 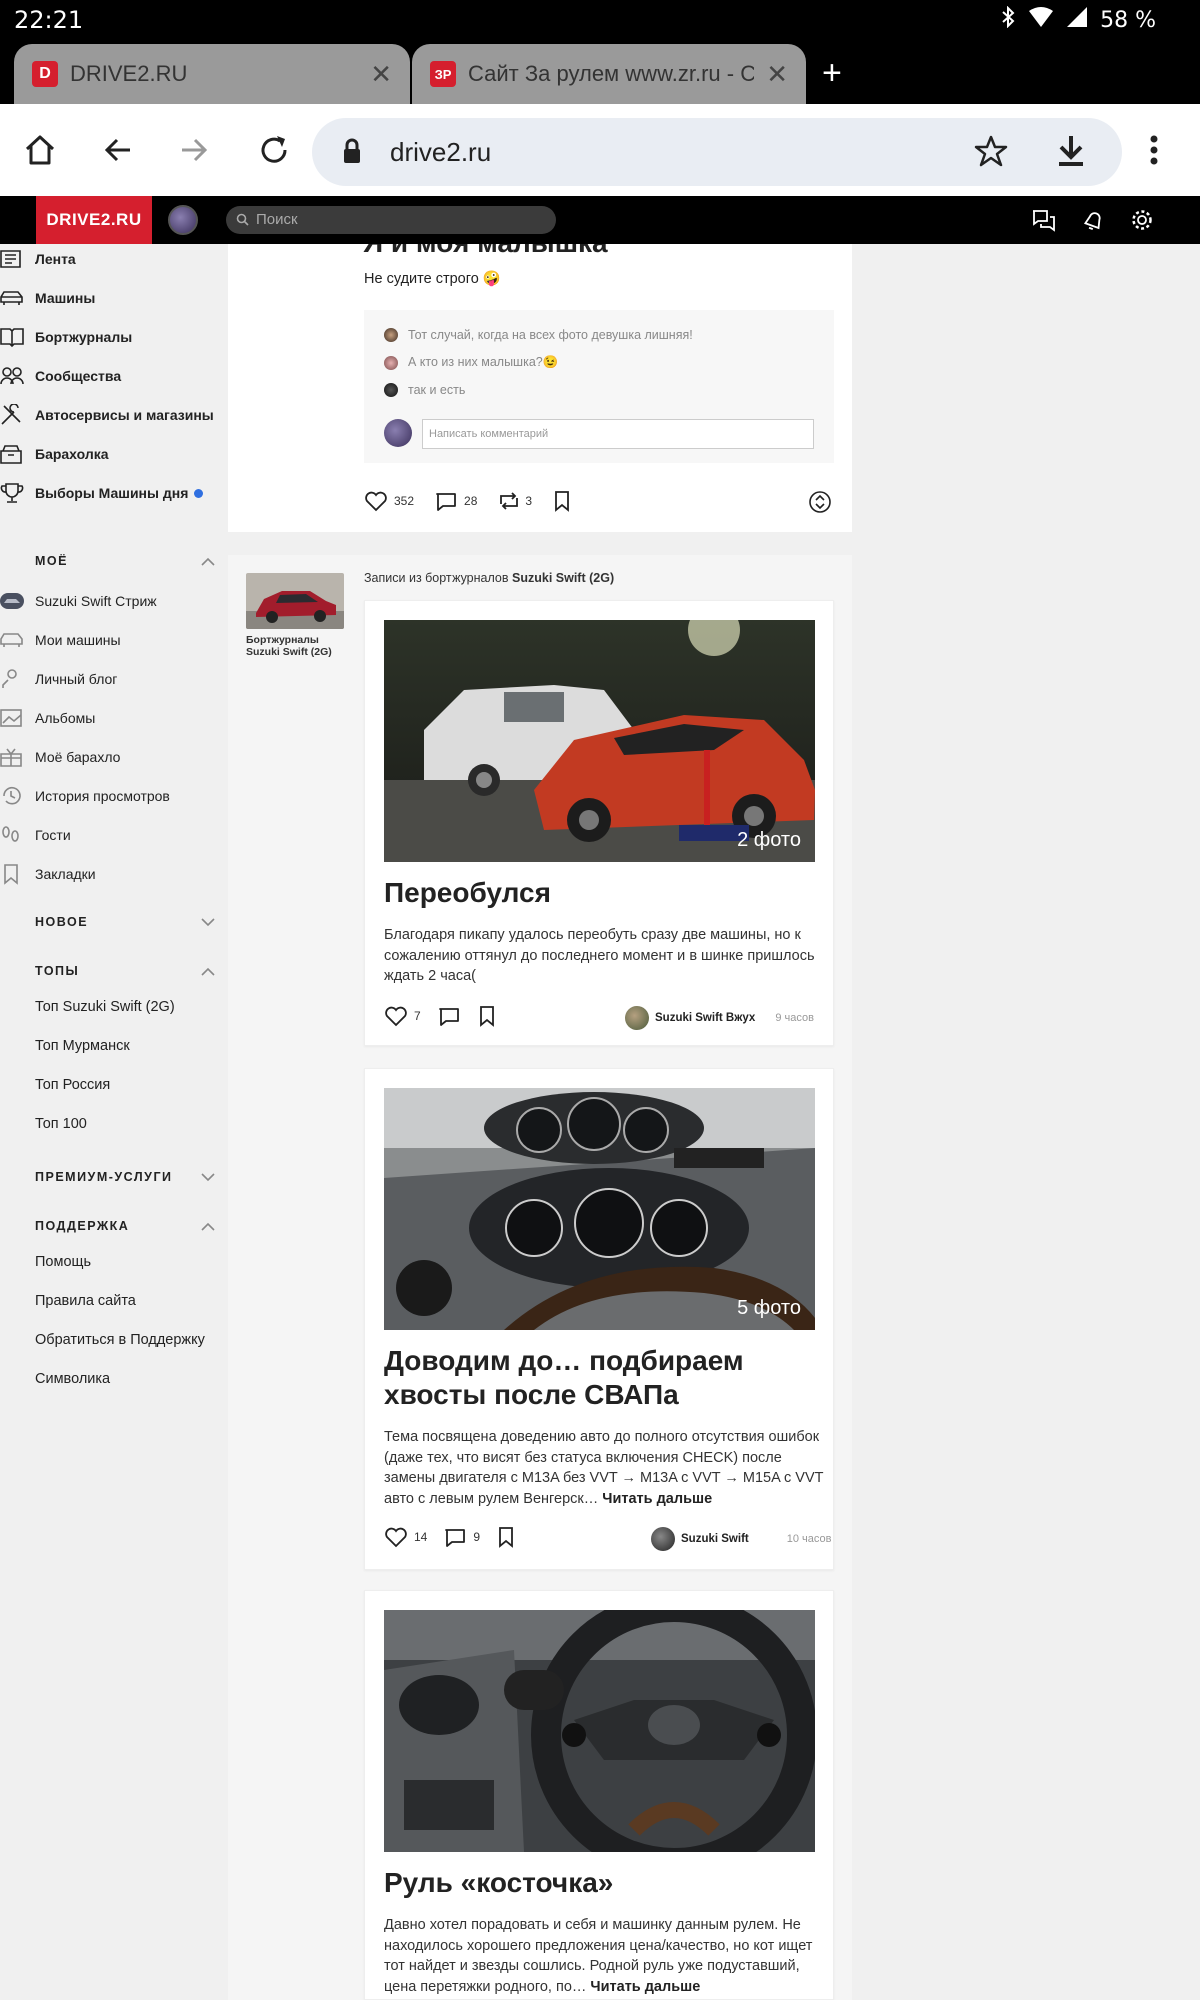 What do you see at coordinates (105, 1007) in the screenshot?
I see `nav-top-item: Топ Suzuki Swift (2G)` at bounding box center [105, 1007].